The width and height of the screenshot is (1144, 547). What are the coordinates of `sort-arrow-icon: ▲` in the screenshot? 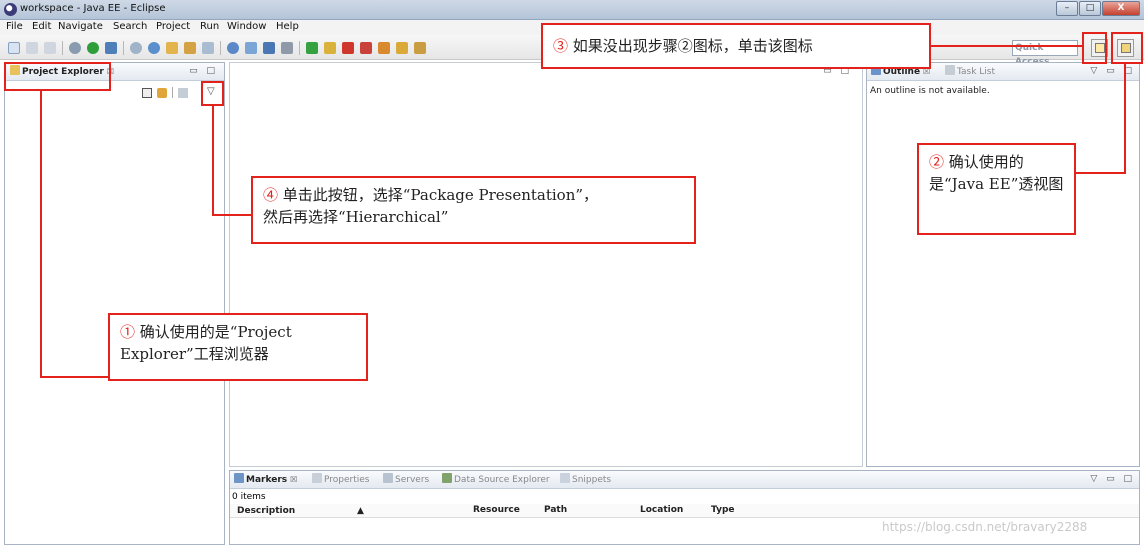 It's located at (360, 511).